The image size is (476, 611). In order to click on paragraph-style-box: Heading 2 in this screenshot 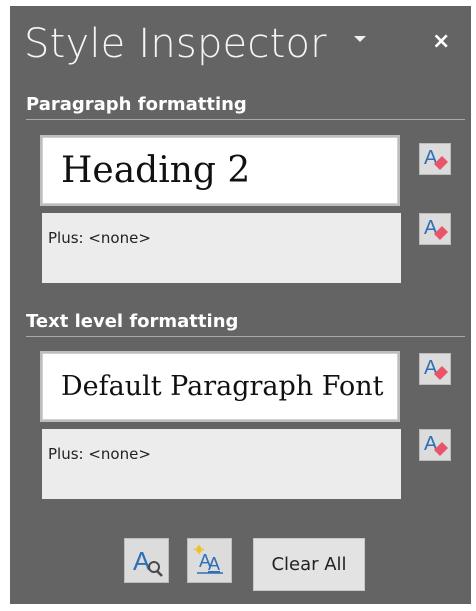, I will do `click(220, 170)`.